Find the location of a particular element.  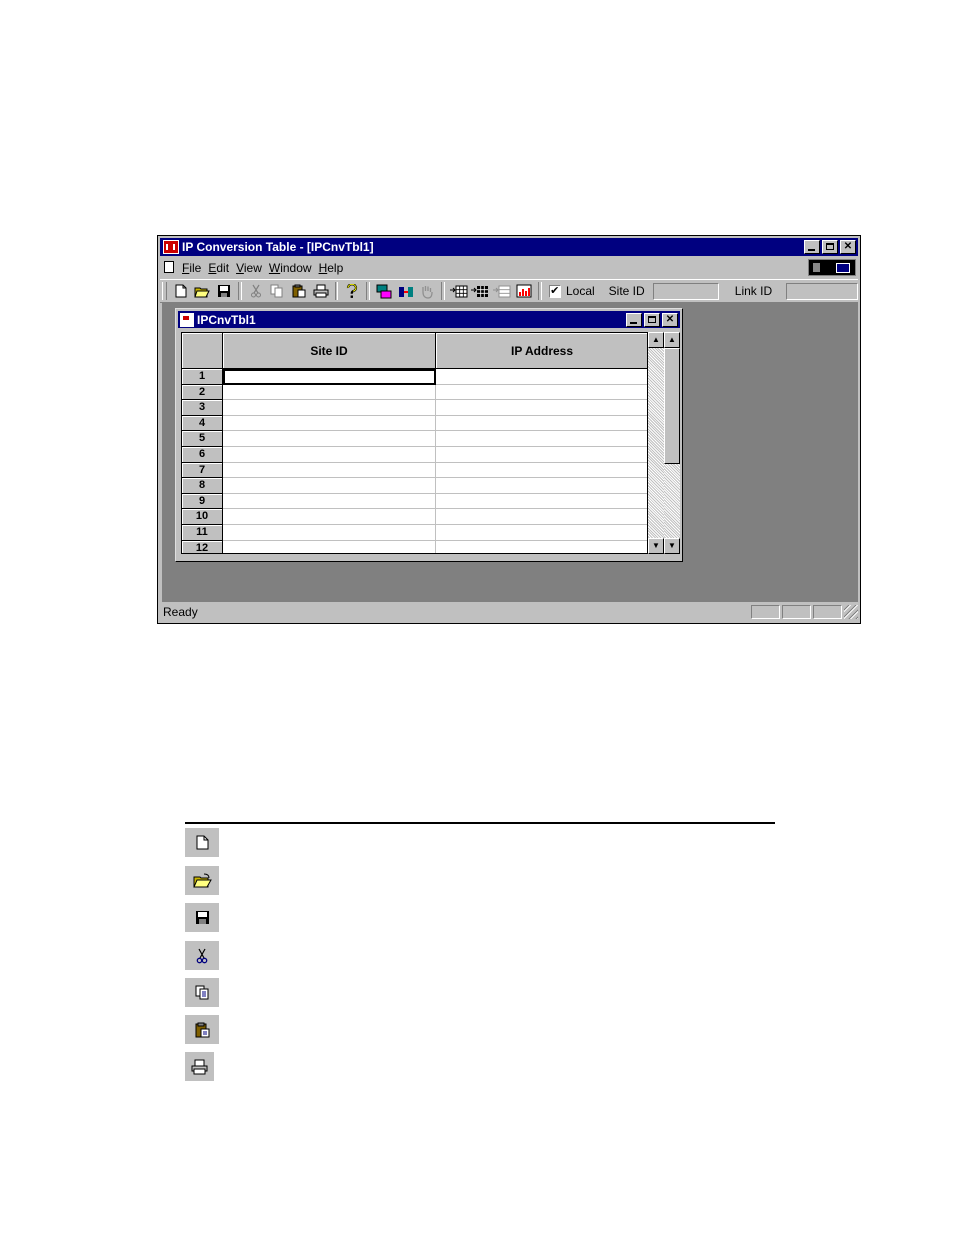

help-button is located at coordinates (352, 291).